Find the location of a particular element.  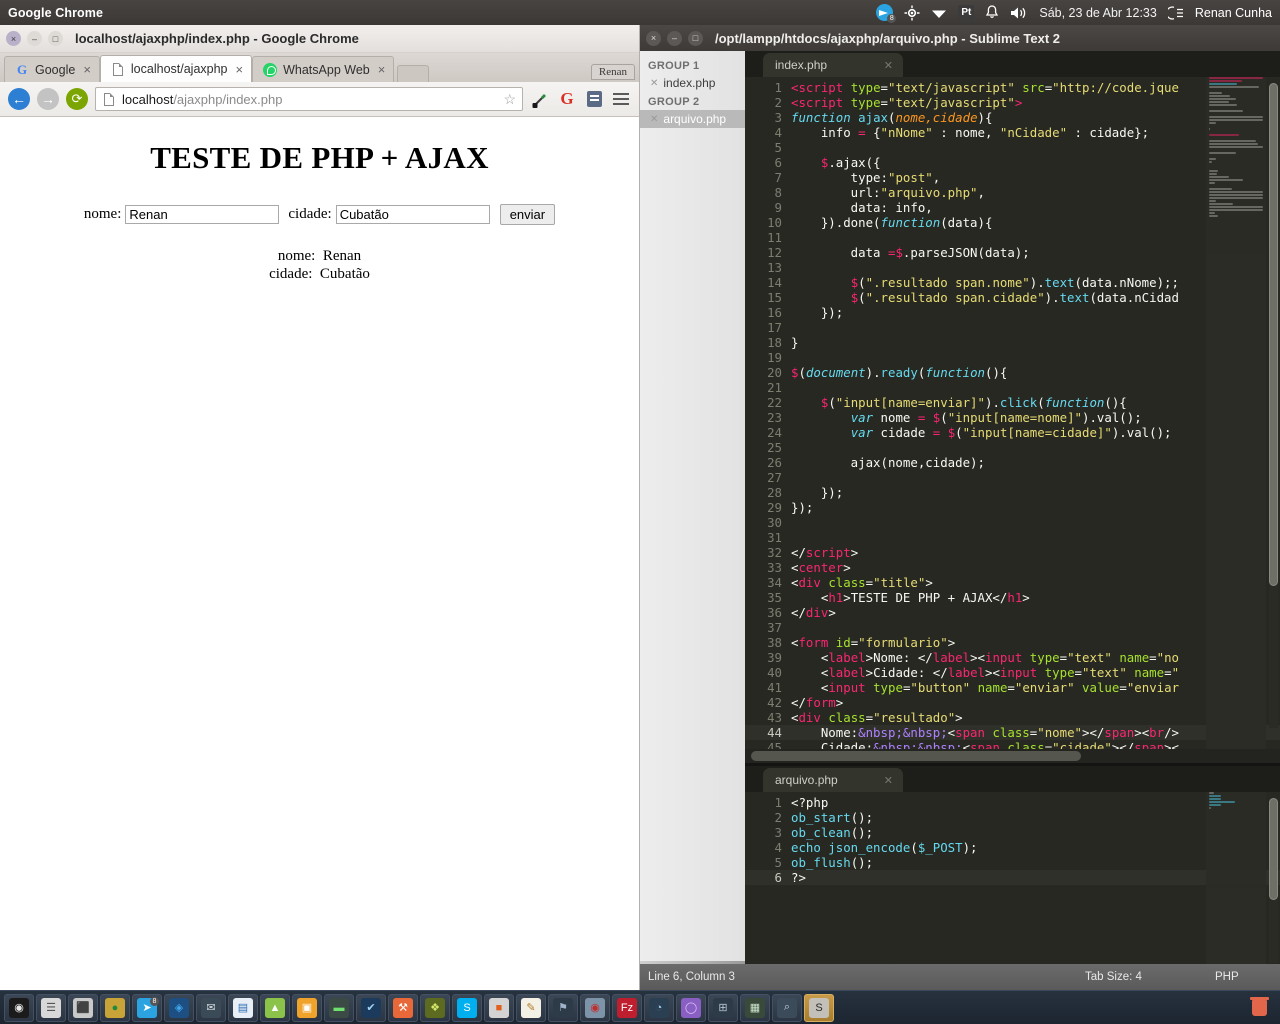

code-line: 17 is located at coordinates (1012, 327).